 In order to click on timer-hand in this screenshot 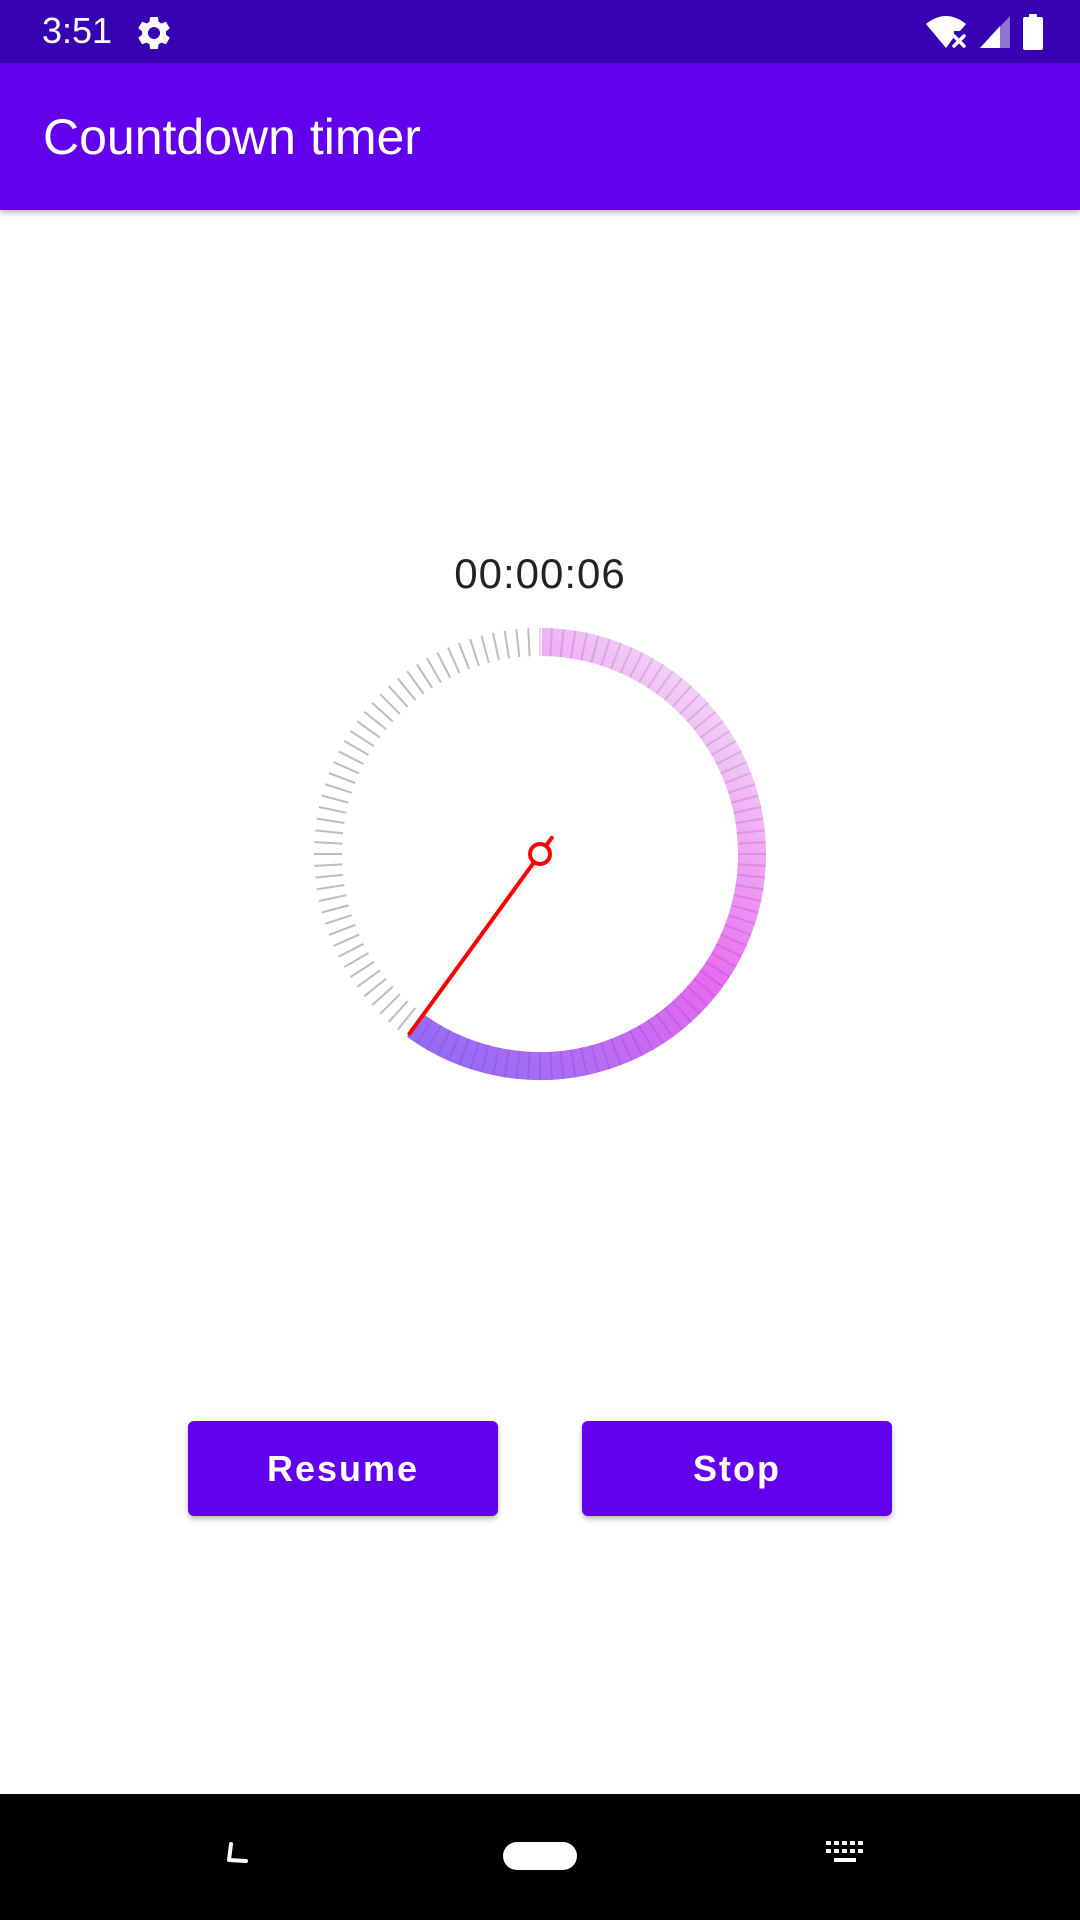, I will do `click(480, 935)`.